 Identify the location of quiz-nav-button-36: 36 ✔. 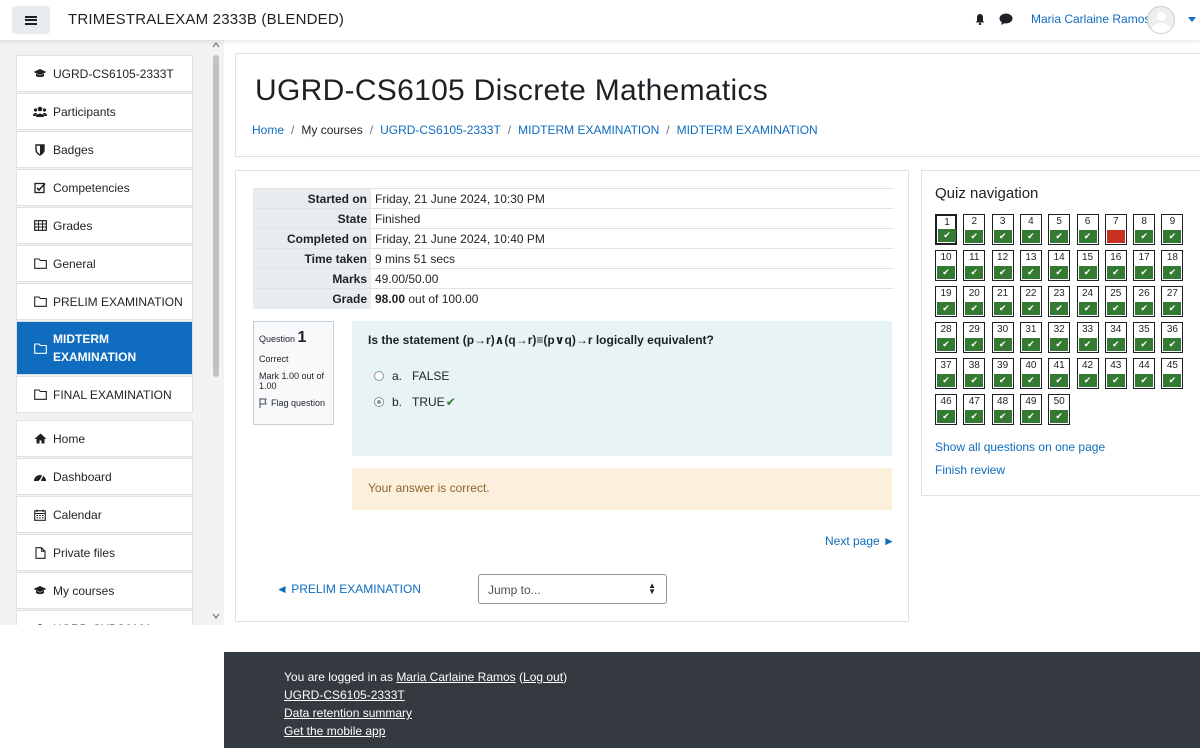
(1172, 337).